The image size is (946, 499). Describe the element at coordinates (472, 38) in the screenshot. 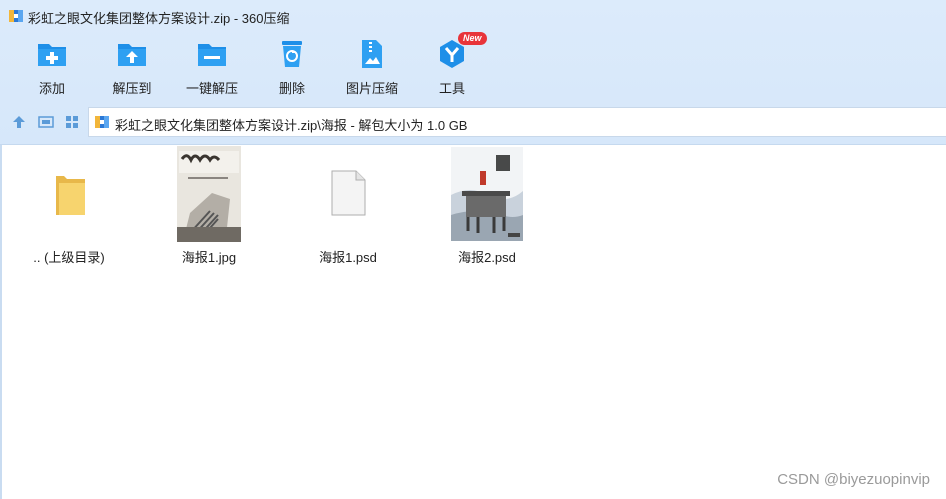

I see `new-badge: New` at that location.